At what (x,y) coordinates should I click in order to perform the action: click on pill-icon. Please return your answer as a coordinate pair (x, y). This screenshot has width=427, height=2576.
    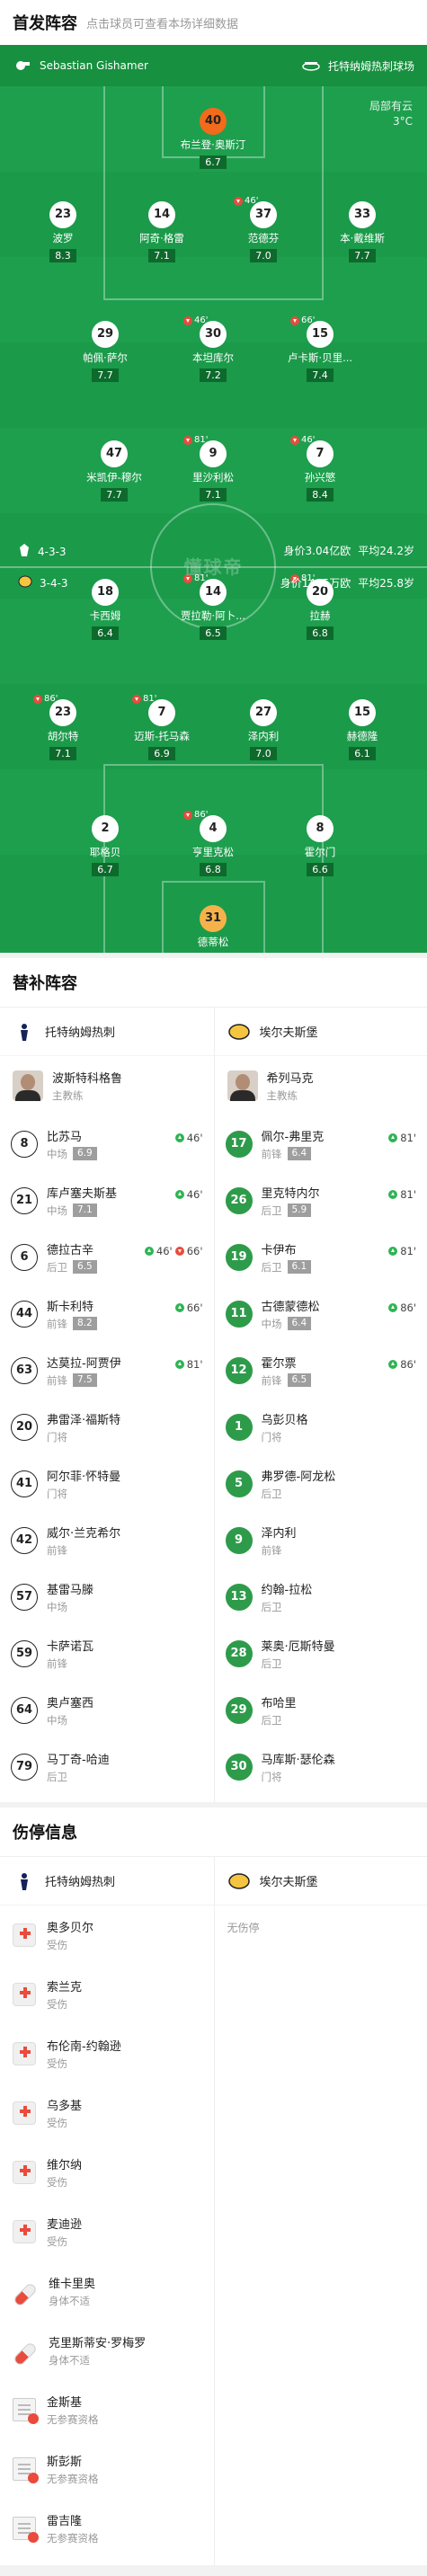
    Looking at the image, I should click on (25, 2354).